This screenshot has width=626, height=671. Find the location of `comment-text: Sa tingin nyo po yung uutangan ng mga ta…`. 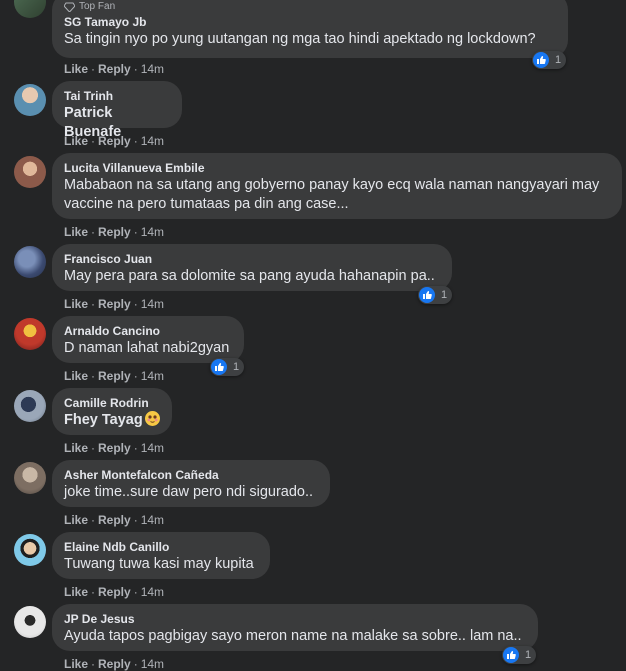

comment-text: Sa tingin nyo po yung uutangan ng mga ta… is located at coordinates (300, 39).